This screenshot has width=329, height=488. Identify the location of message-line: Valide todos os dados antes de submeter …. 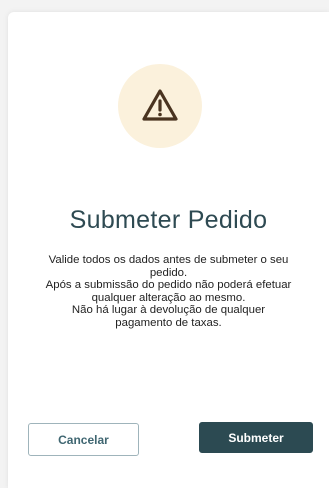
(168, 260).